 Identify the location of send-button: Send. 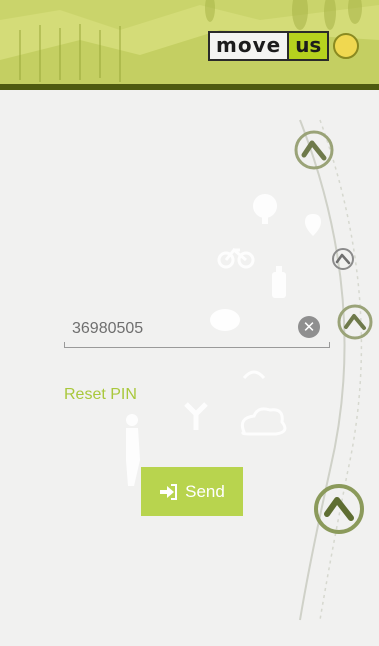
(192, 491).